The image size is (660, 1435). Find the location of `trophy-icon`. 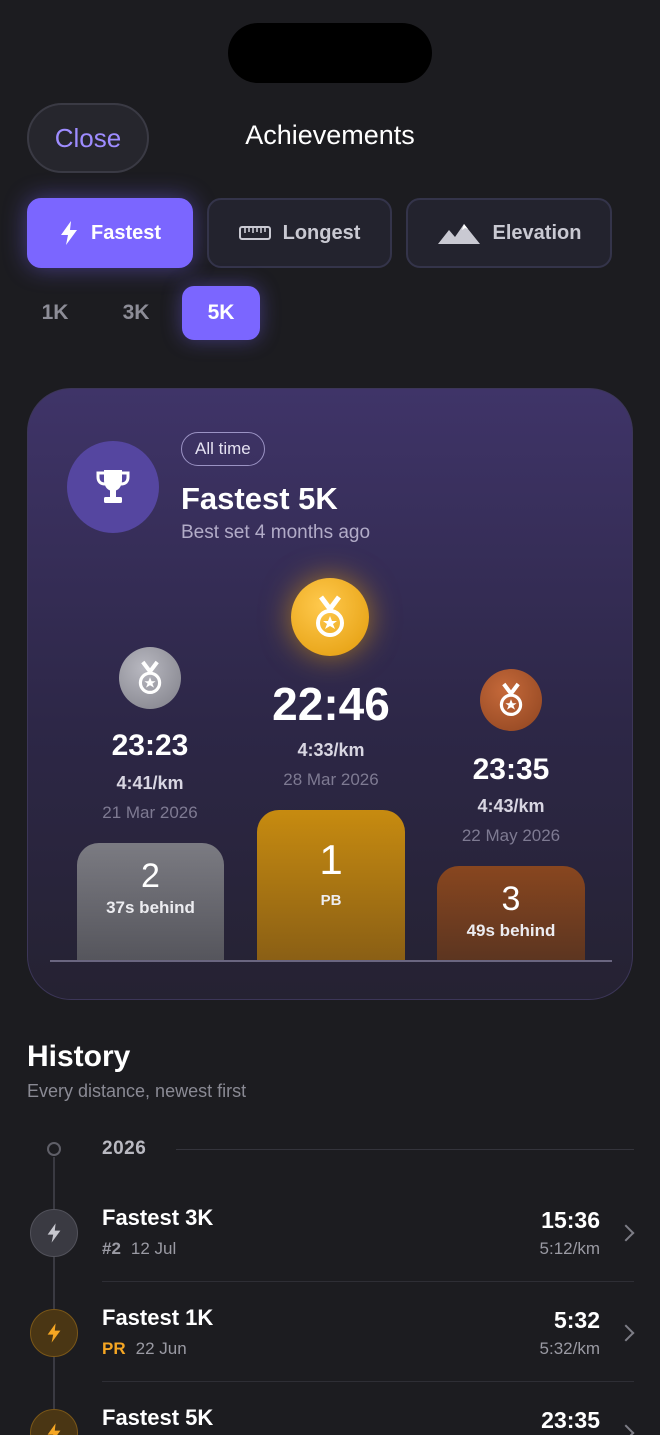

trophy-icon is located at coordinates (113, 487).